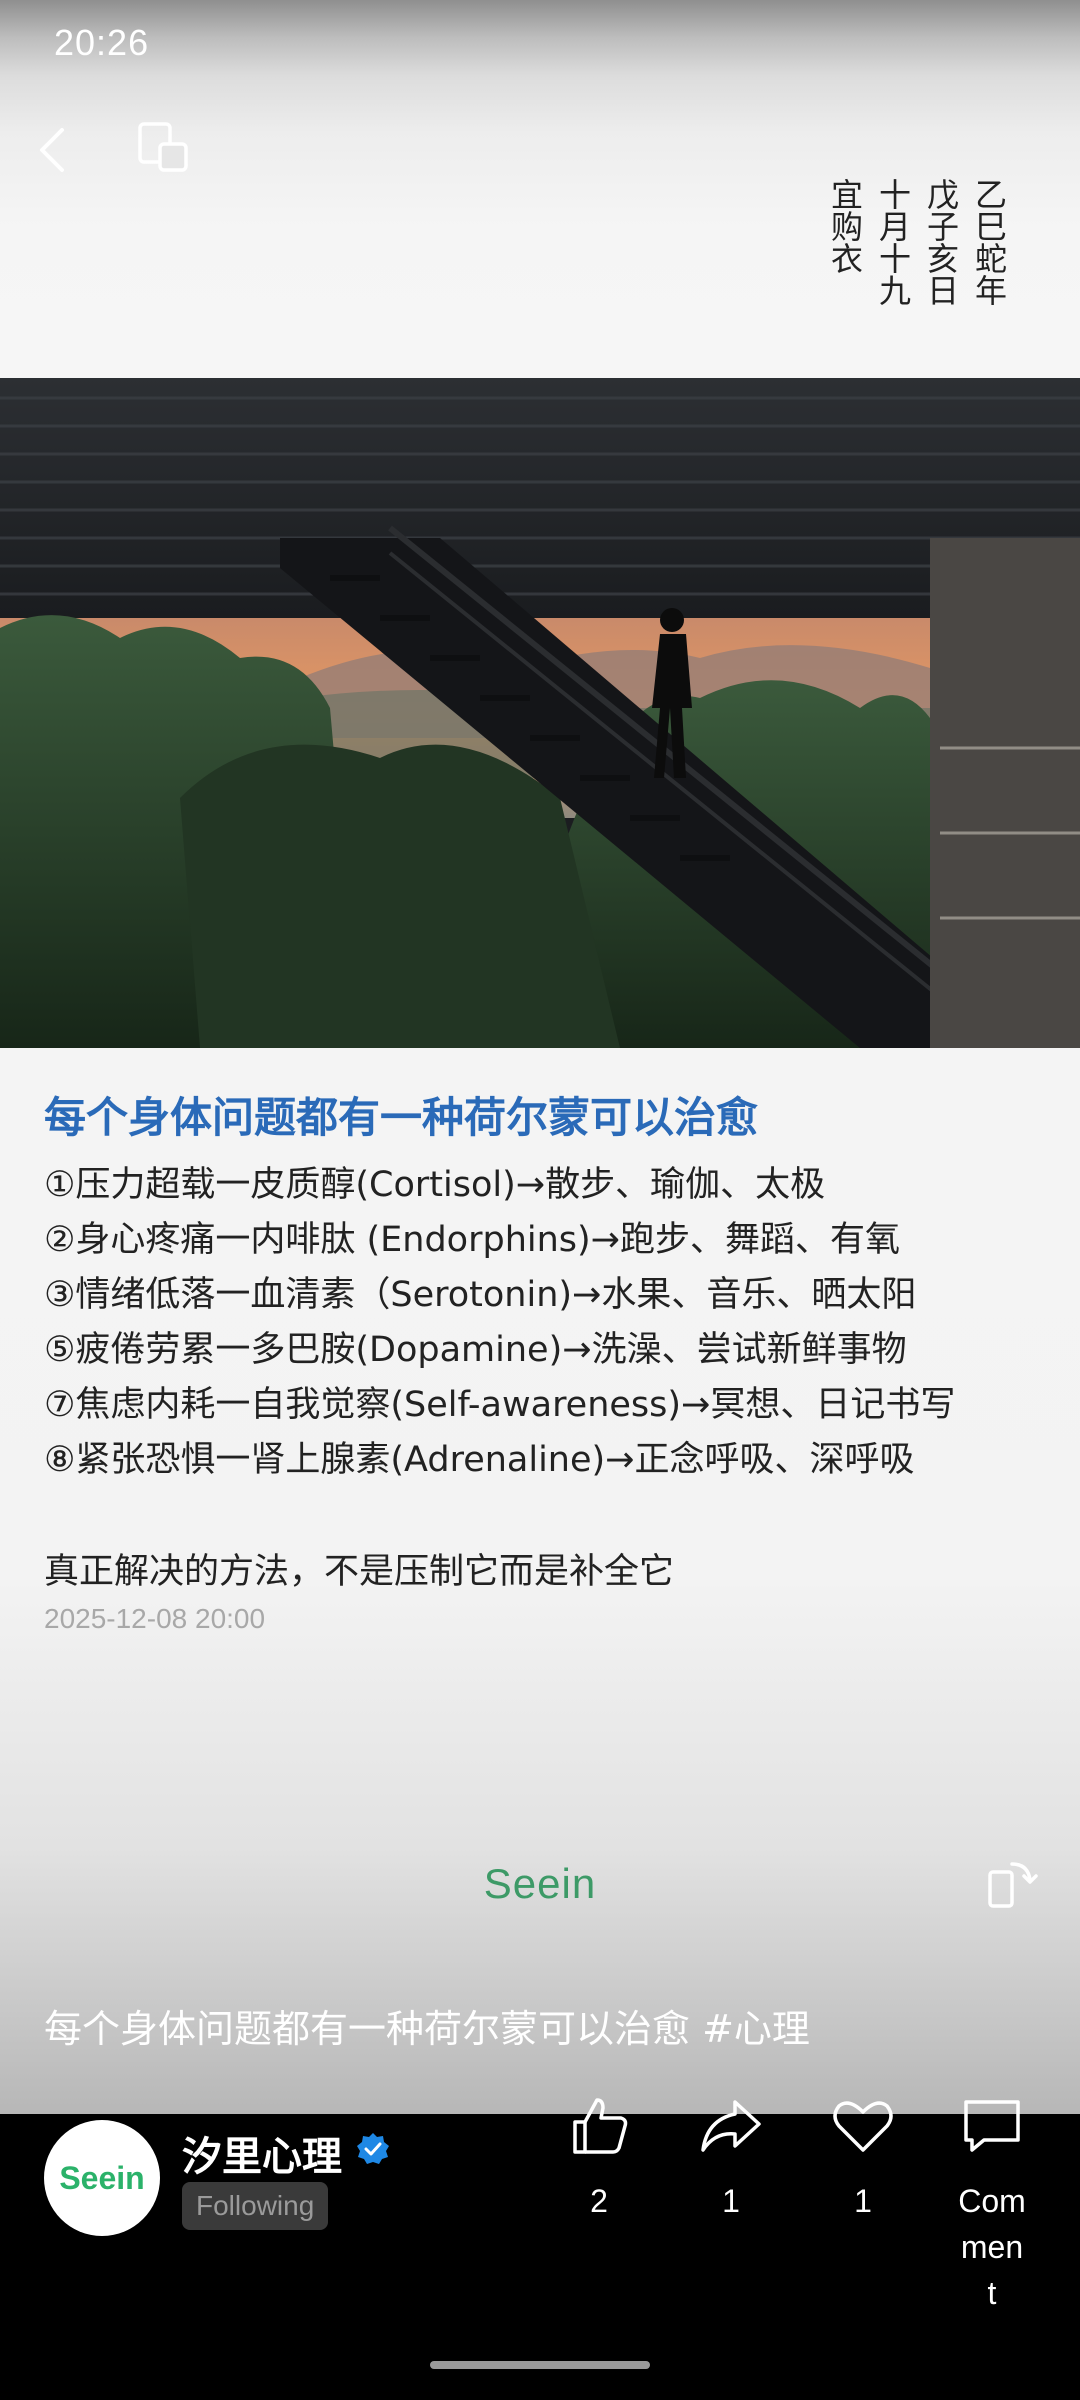 The height and width of the screenshot is (2400, 1080). I want to click on like-button: 2, so click(599, 2159).